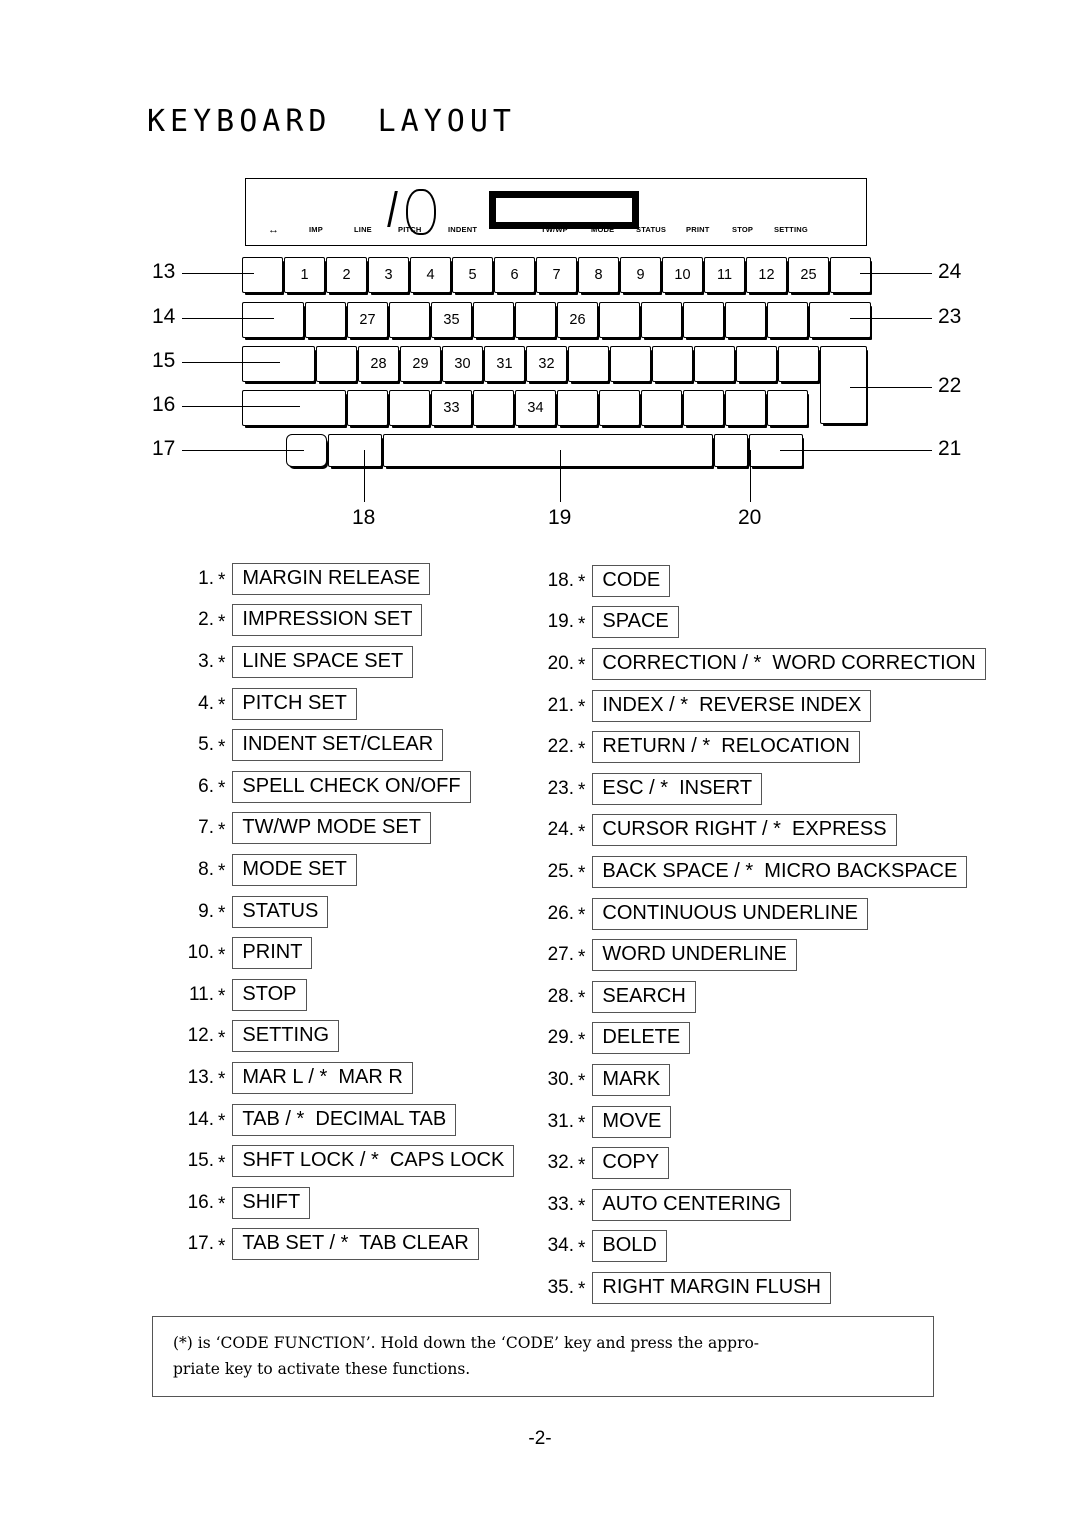 The width and height of the screenshot is (1080, 1526). I want to click on key-r3-c2, so click(336, 364).